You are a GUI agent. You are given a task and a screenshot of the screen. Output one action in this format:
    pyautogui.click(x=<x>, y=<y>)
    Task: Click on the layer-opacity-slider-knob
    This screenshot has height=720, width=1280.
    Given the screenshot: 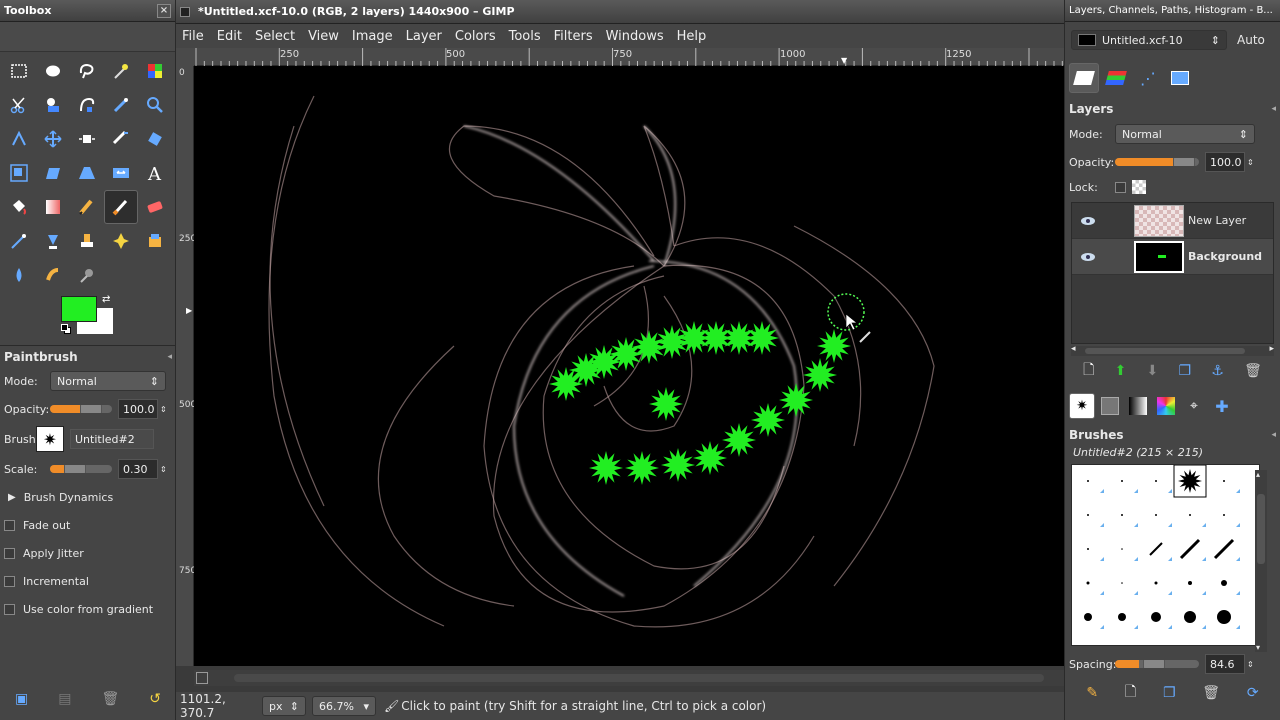 What is the action you would take?
    pyautogui.click(x=1184, y=162)
    